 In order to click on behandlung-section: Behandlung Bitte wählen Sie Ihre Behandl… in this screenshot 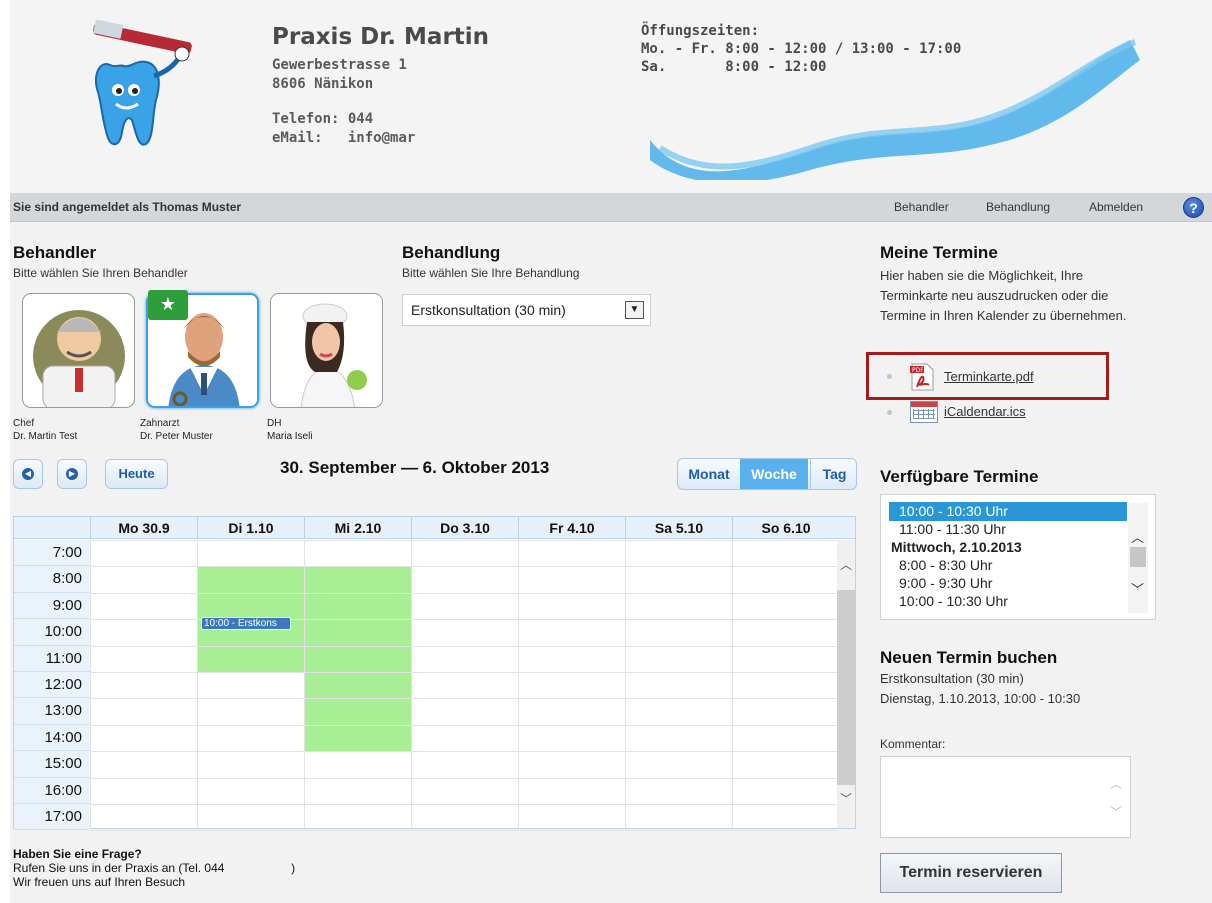, I will do `click(490, 261)`.